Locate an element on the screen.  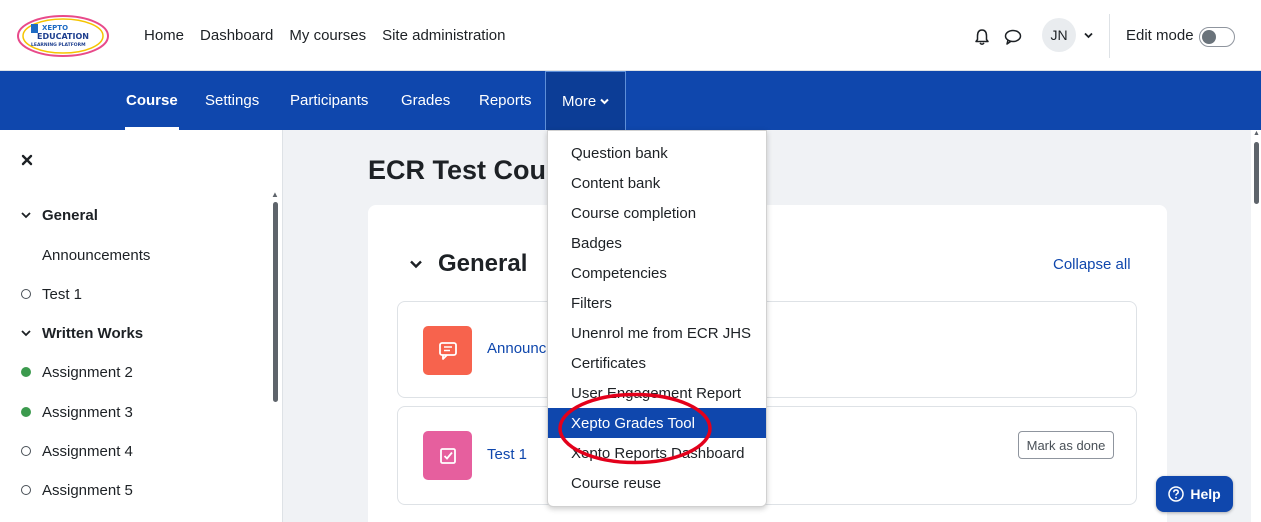
course-index-label: Announcements is located at coordinates (96, 255).